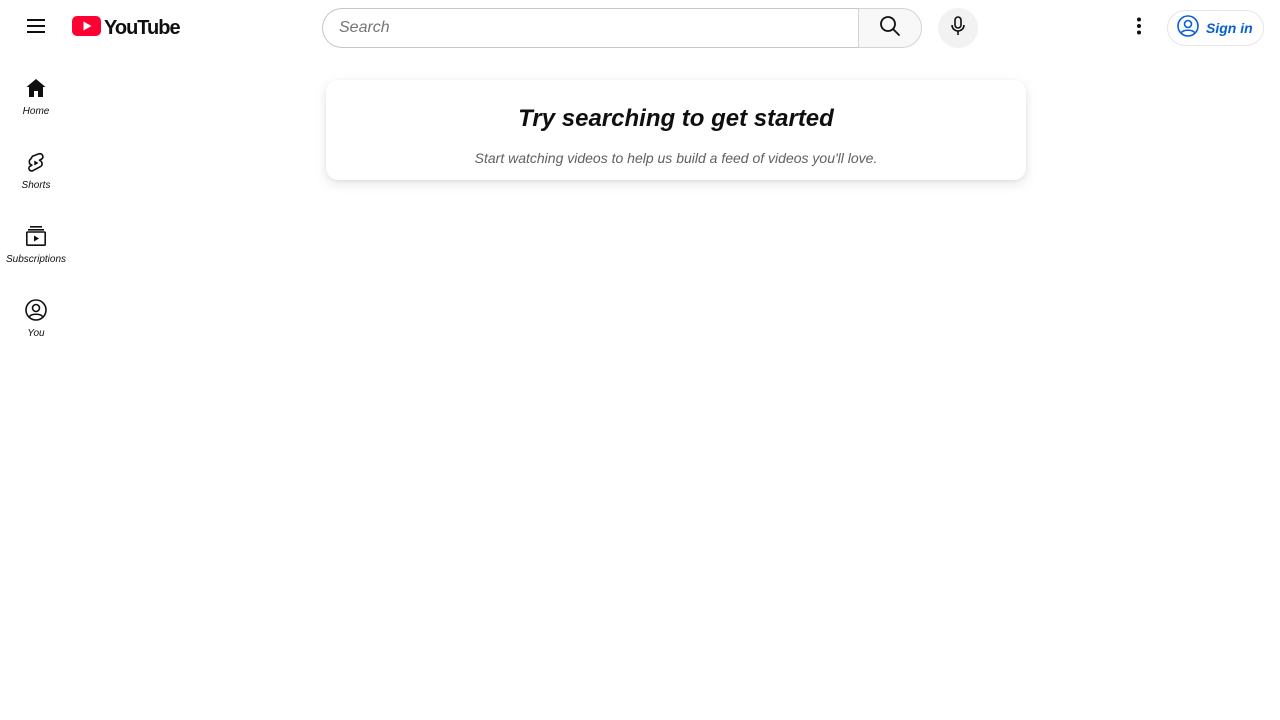 This screenshot has width=1280, height=720. What do you see at coordinates (86, 28) in the screenshot?
I see `youtube-play-logo-icon` at bounding box center [86, 28].